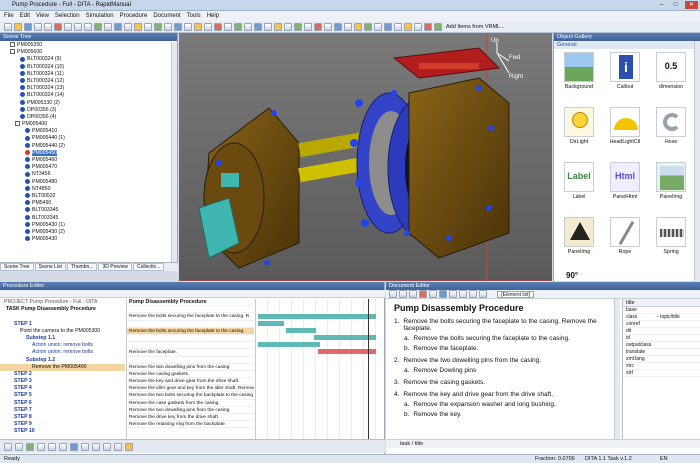 Image resolution: width=700 pixels, height=463 pixels. Describe the element at coordinates (408, 26) in the screenshot. I see `tool16-icon` at that location.